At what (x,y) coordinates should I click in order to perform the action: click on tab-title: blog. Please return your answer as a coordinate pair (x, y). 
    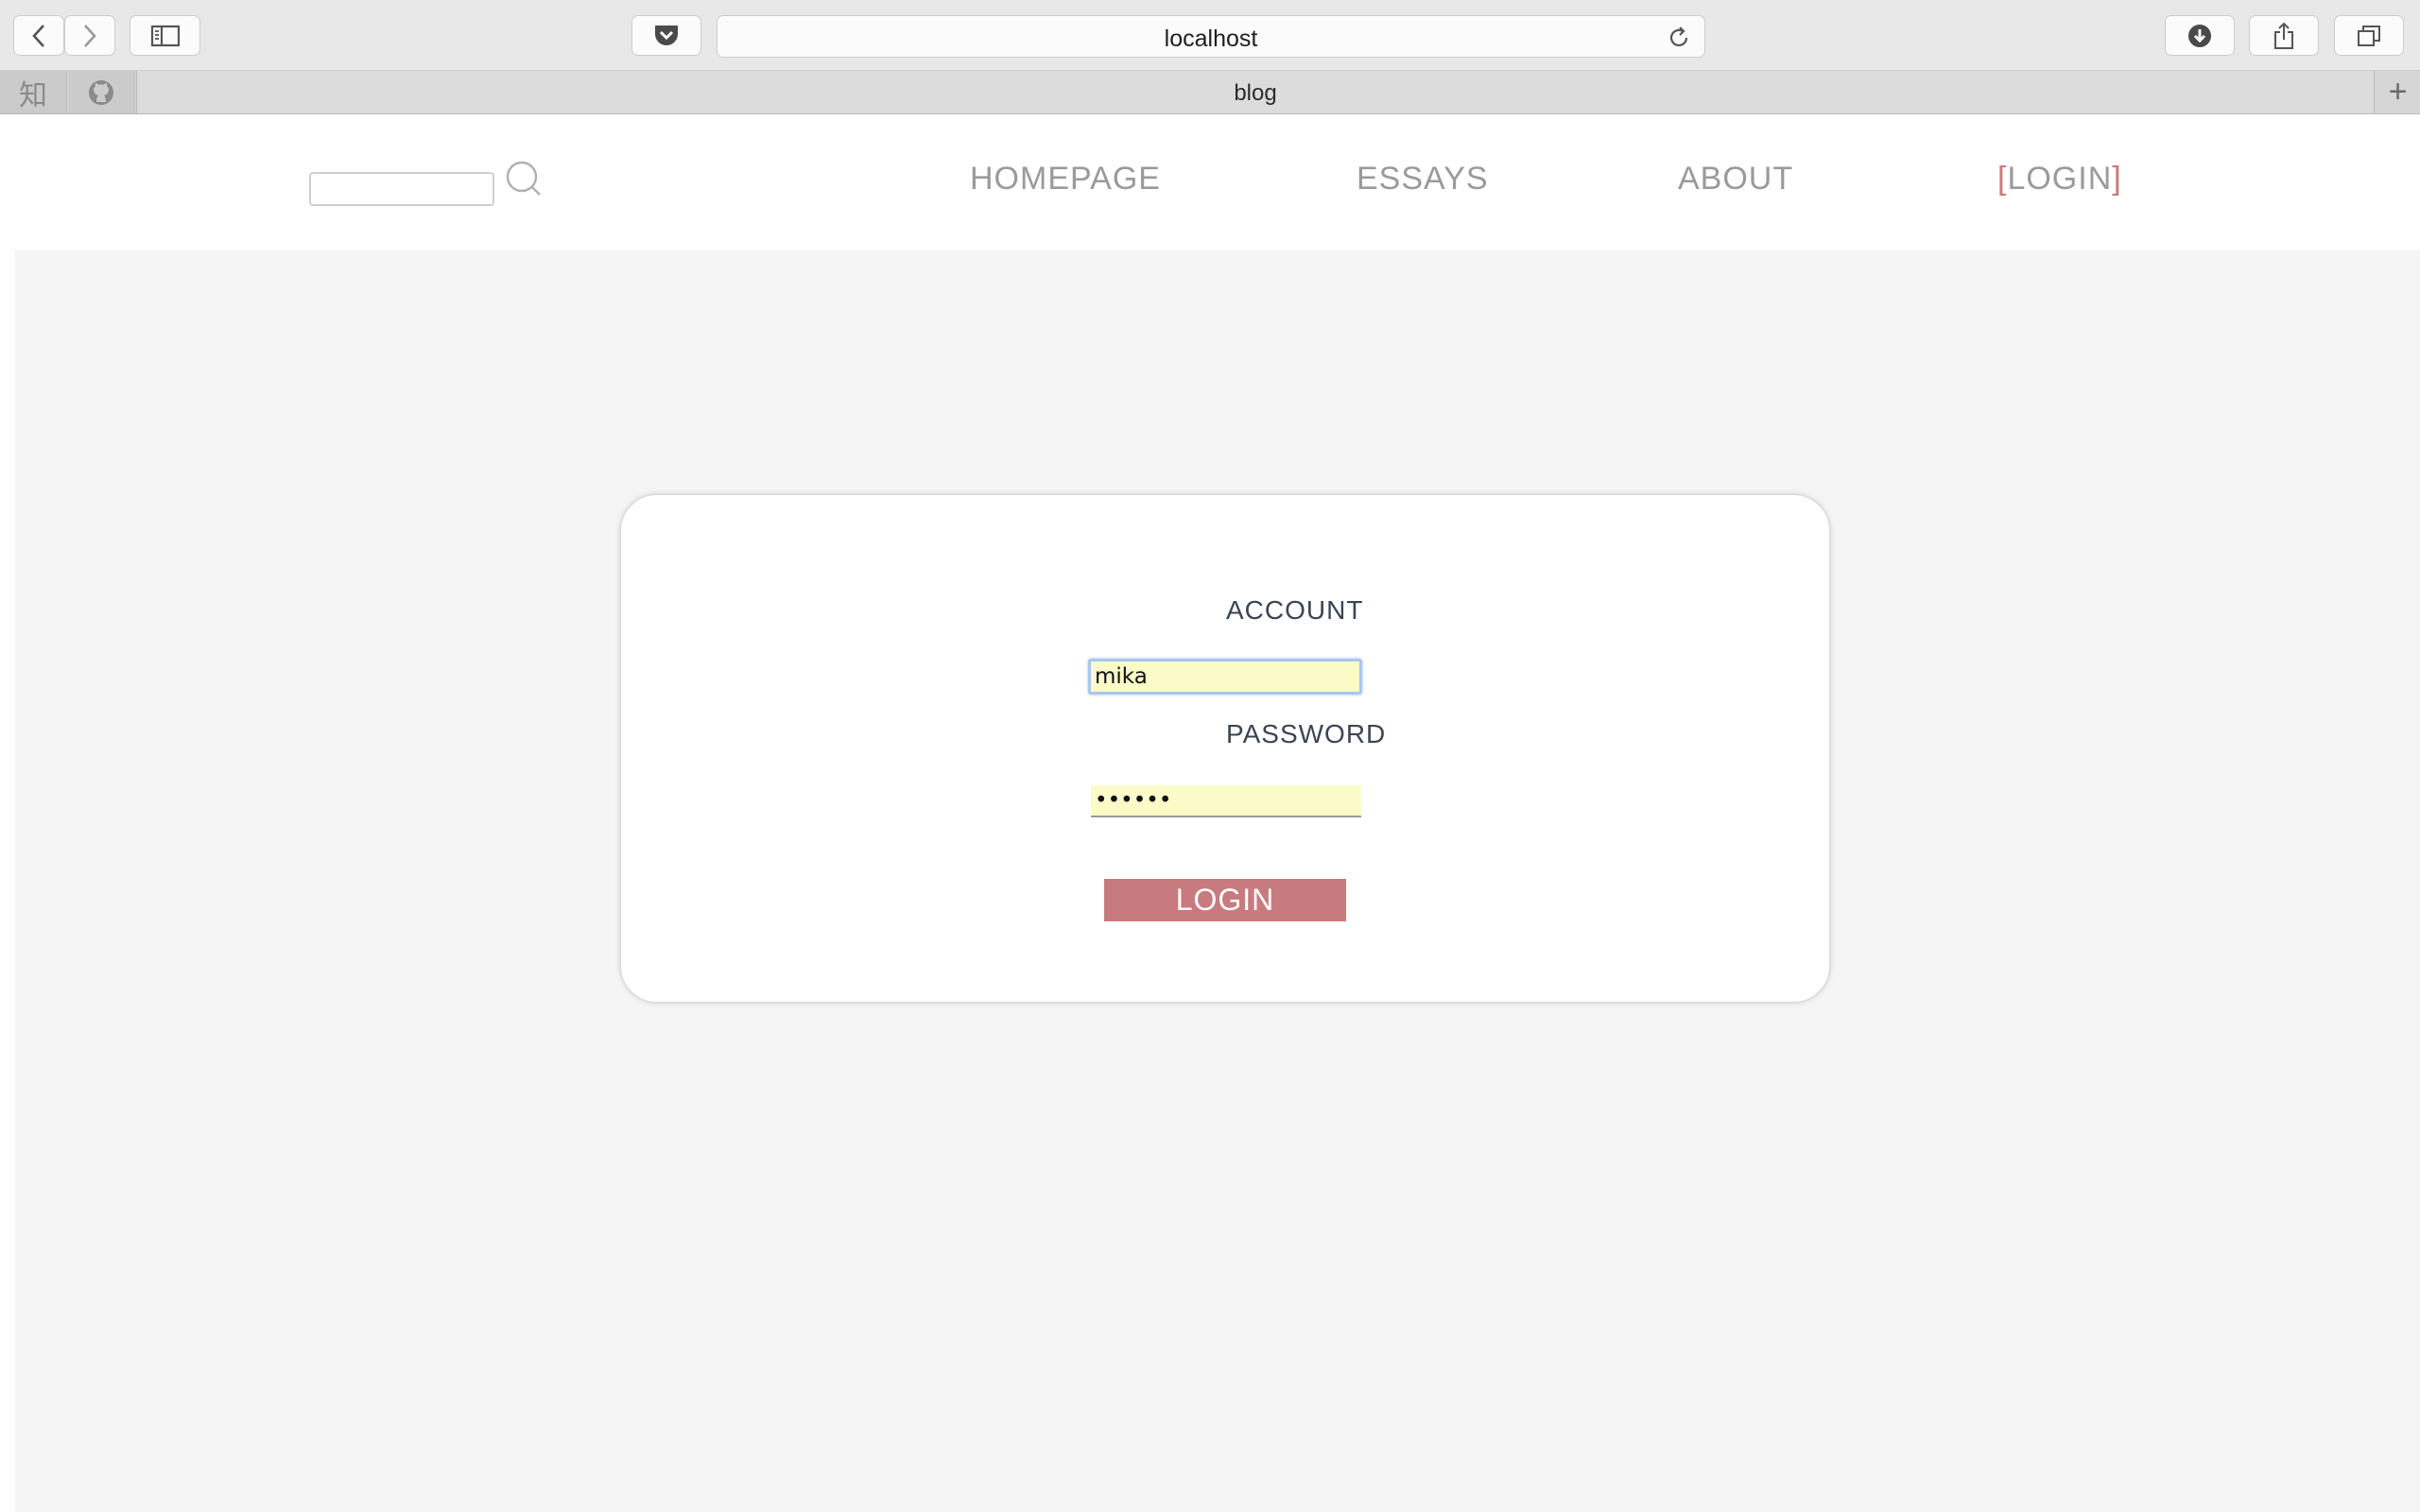
    Looking at the image, I should click on (1255, 93).